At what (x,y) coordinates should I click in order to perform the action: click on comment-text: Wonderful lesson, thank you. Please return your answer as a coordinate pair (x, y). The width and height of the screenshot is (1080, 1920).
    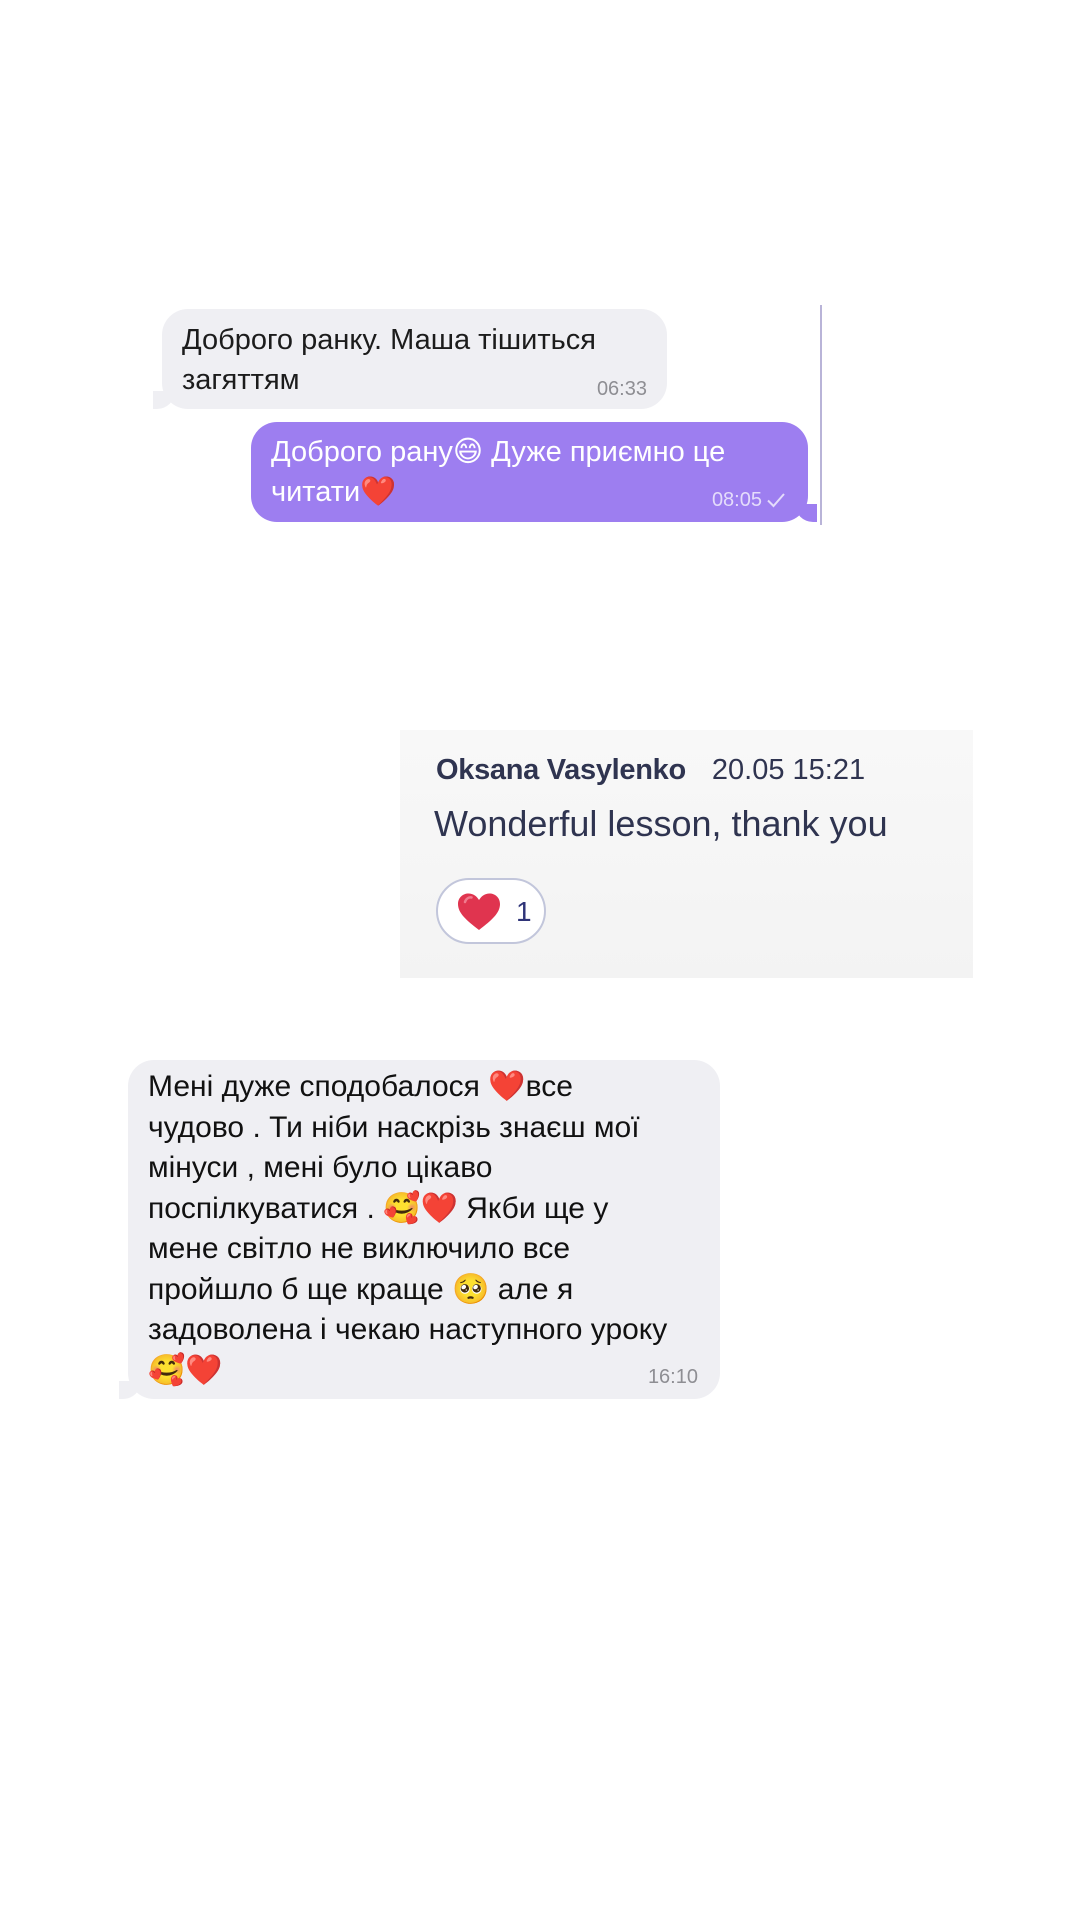
    Looking at the image, I should click on (661, 823).